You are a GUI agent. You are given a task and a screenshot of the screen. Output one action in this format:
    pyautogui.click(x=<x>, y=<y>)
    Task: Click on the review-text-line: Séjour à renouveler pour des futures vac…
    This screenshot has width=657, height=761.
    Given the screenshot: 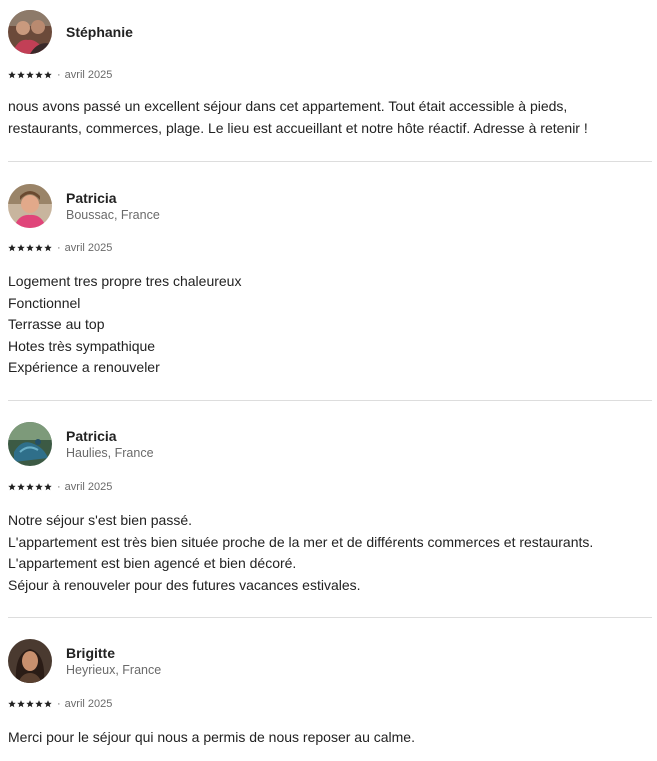 What is the action you would take?
    pyautogui.click(x=184, y=584)
    